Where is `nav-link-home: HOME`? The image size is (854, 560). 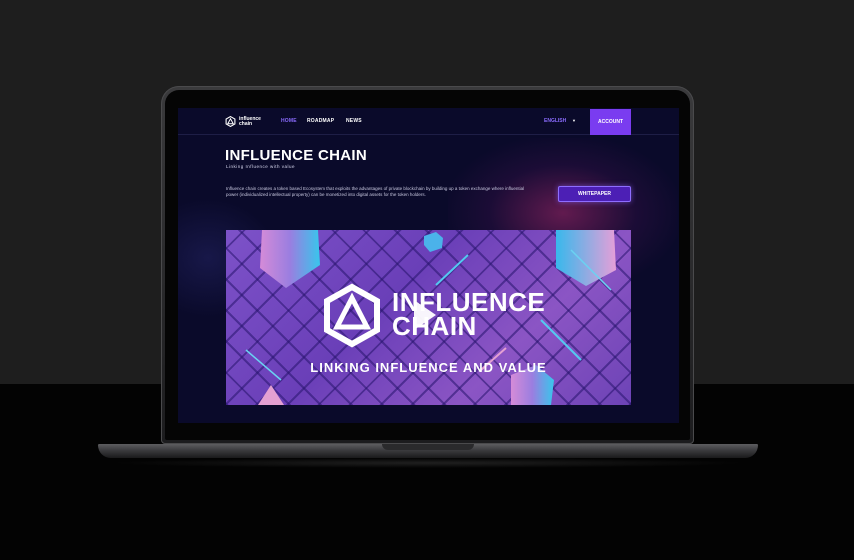 nav-link-home: HOME is located at coordinates (289, 121).